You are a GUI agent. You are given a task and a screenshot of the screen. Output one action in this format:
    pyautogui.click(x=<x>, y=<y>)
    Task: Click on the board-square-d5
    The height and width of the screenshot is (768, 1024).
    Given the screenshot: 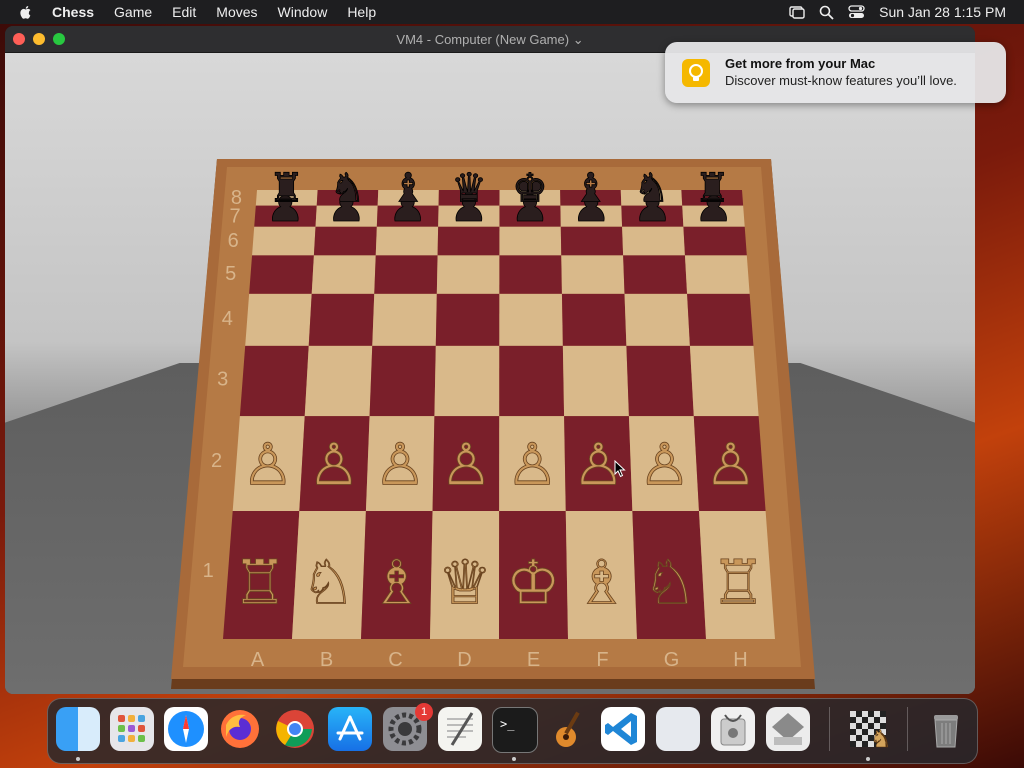 What is the action you would take?
    pyautogui.click(x=468, y=274)
    